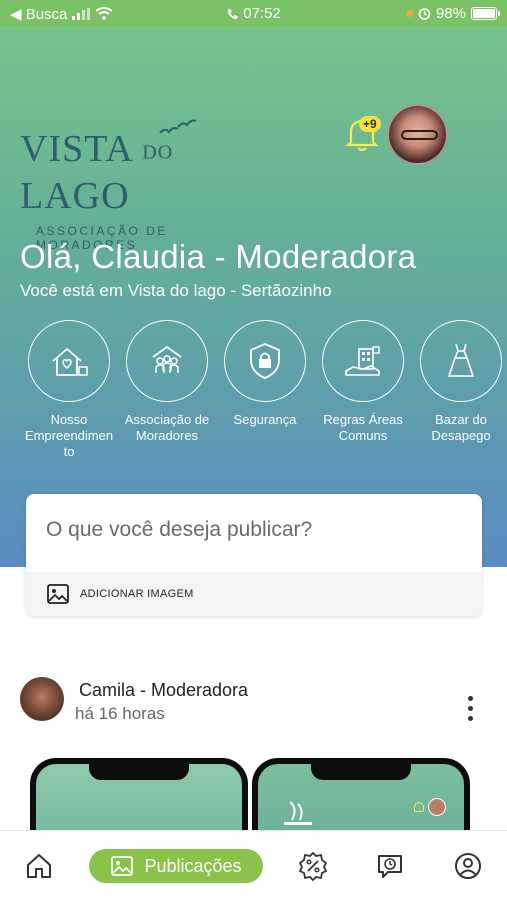 Image resolution: width=507 pixels, height=900 pixels. What do you see at coordinates (104, 13) in the screenshot?
I see `wifi-icon` at bounding box center [104, 13].